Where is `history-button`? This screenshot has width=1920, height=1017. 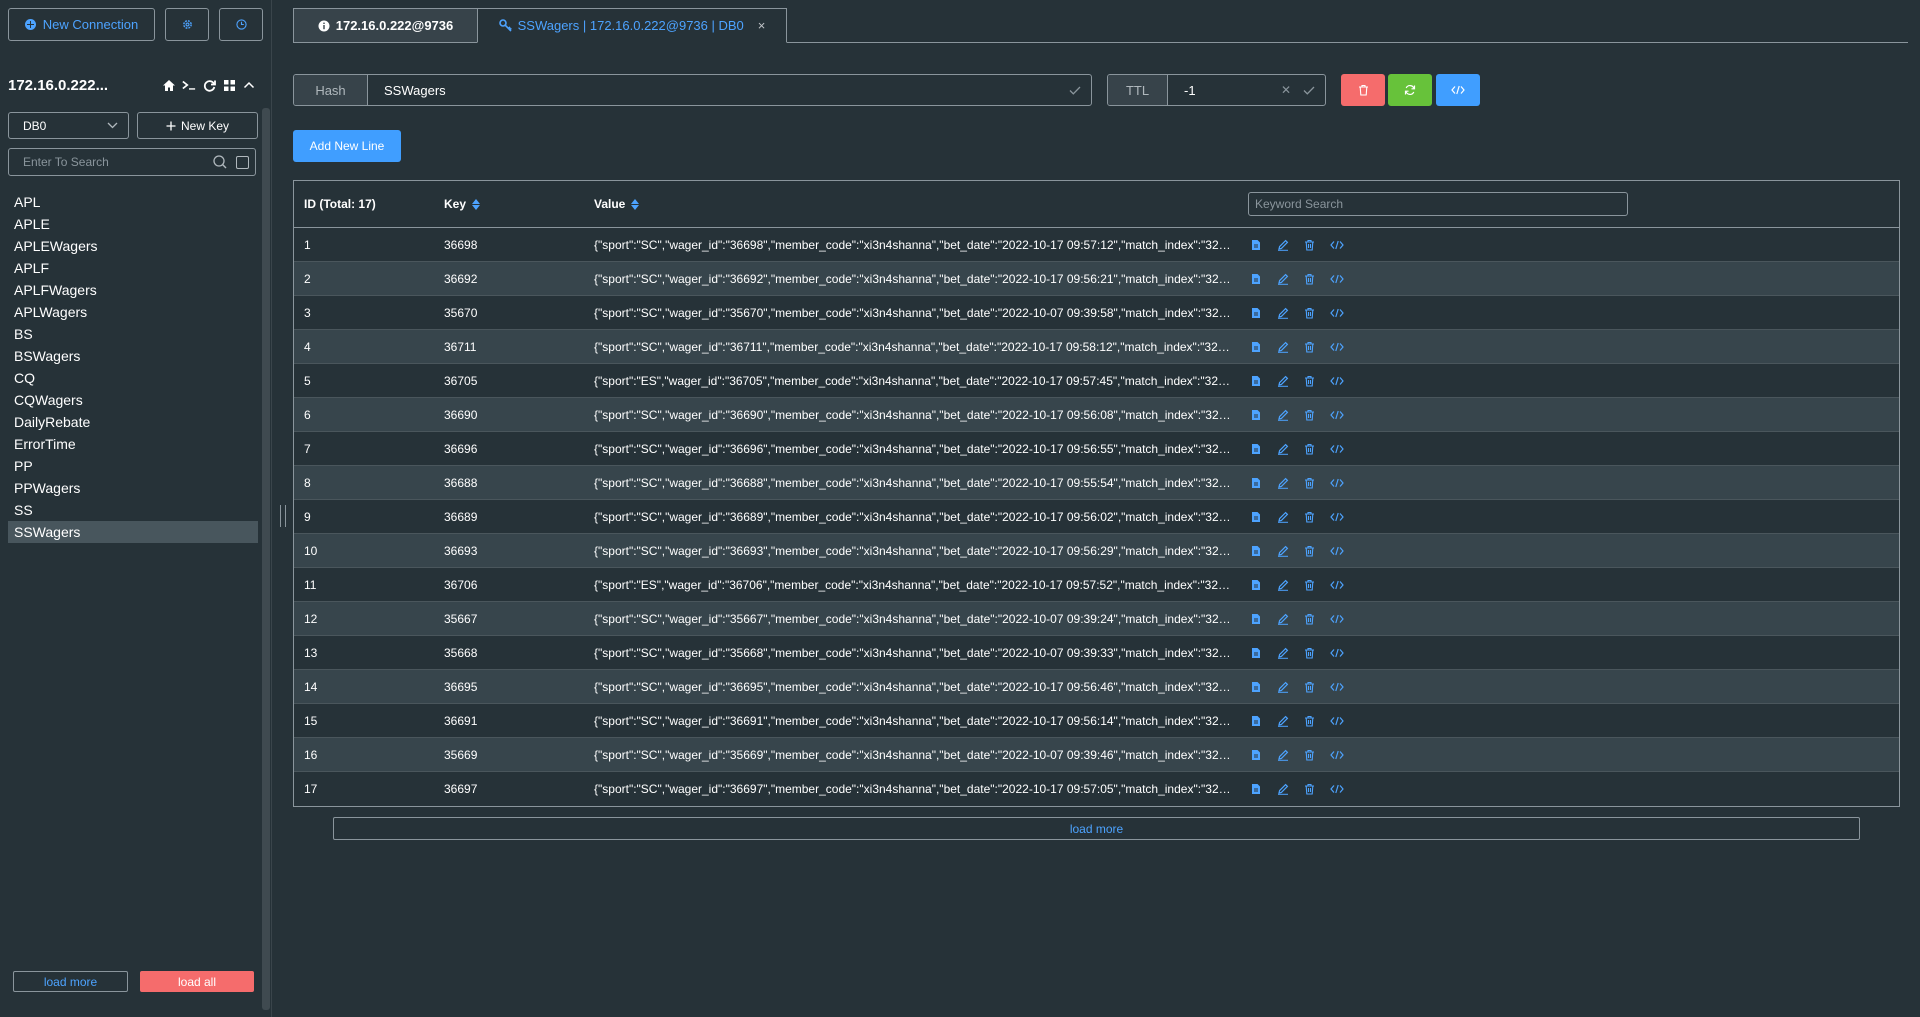
history-button is located at coordinates (241, 24).